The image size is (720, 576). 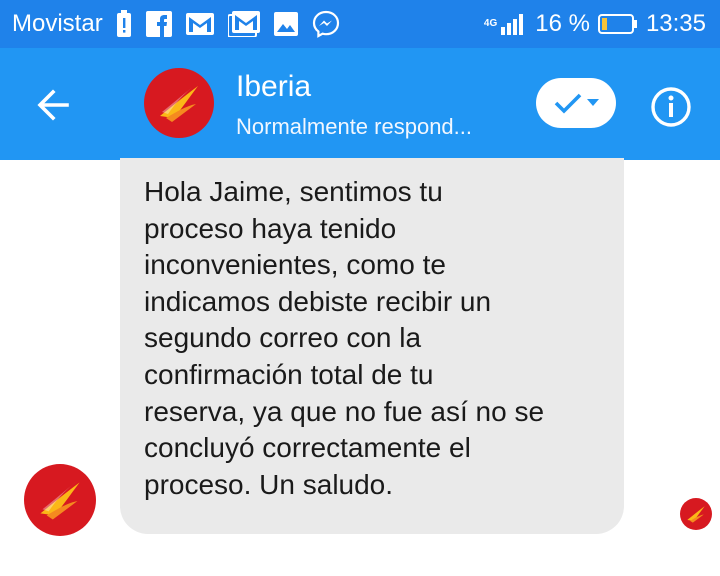 What do you see at coordinates (273, 87) in the screenshot?
I see `contact-name: Iberia` at bounding box center [273, 87].